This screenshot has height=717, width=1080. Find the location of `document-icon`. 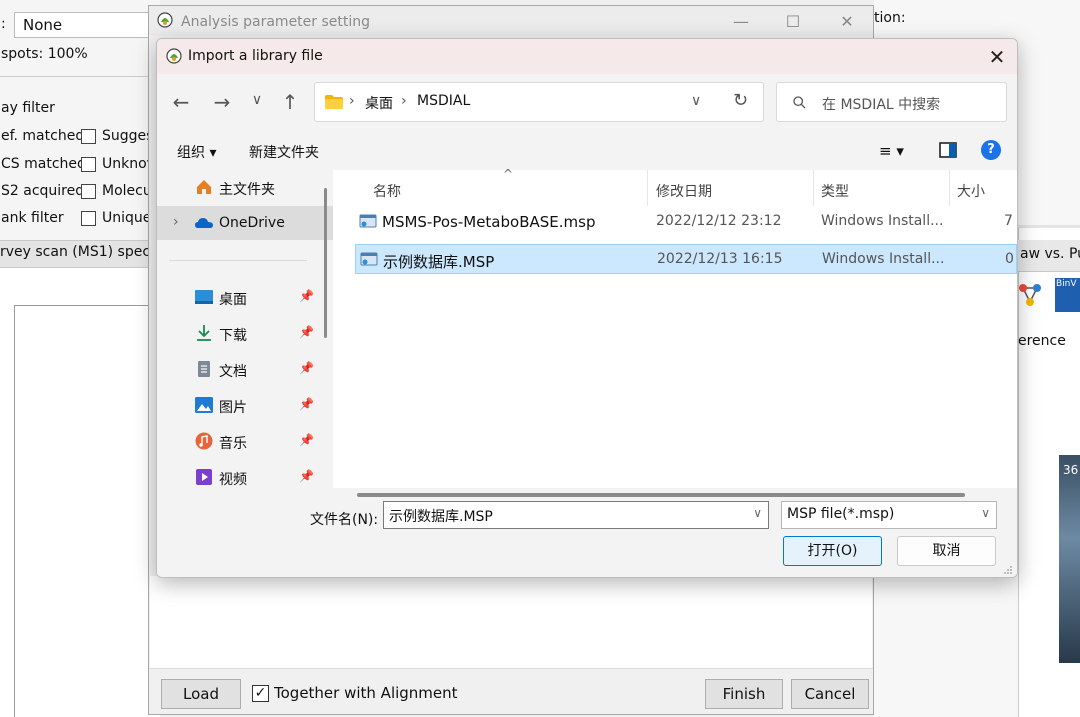

document-icon is located at coordinates (204, 369).